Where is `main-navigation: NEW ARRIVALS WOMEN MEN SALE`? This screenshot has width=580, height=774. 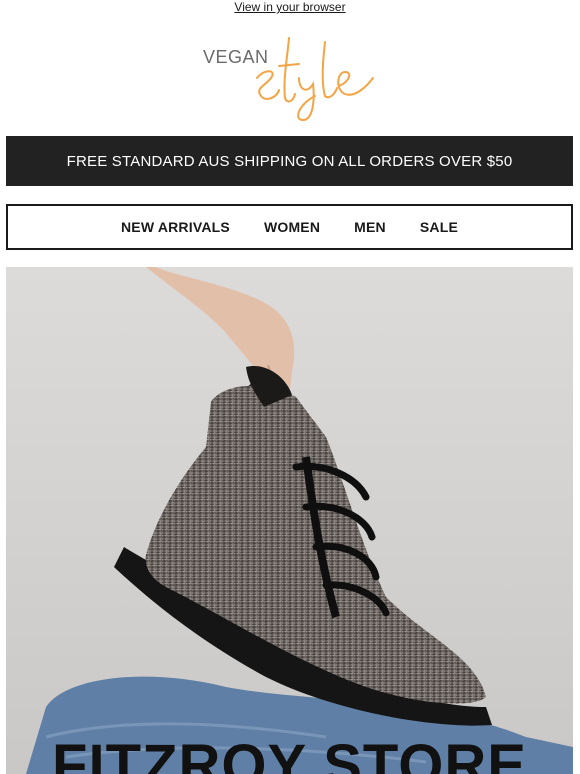 main-navigation: NEW ARRIVALS WOMEN MEN SALE is located at coordinates (289, 227).